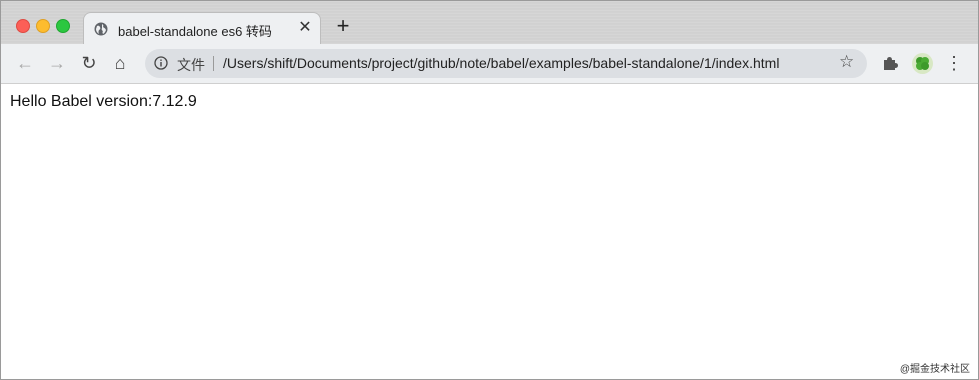  Describe the element at coordinates (934, 369) in the screenshot. I see `watermark: @掘金技术社区` at that location.